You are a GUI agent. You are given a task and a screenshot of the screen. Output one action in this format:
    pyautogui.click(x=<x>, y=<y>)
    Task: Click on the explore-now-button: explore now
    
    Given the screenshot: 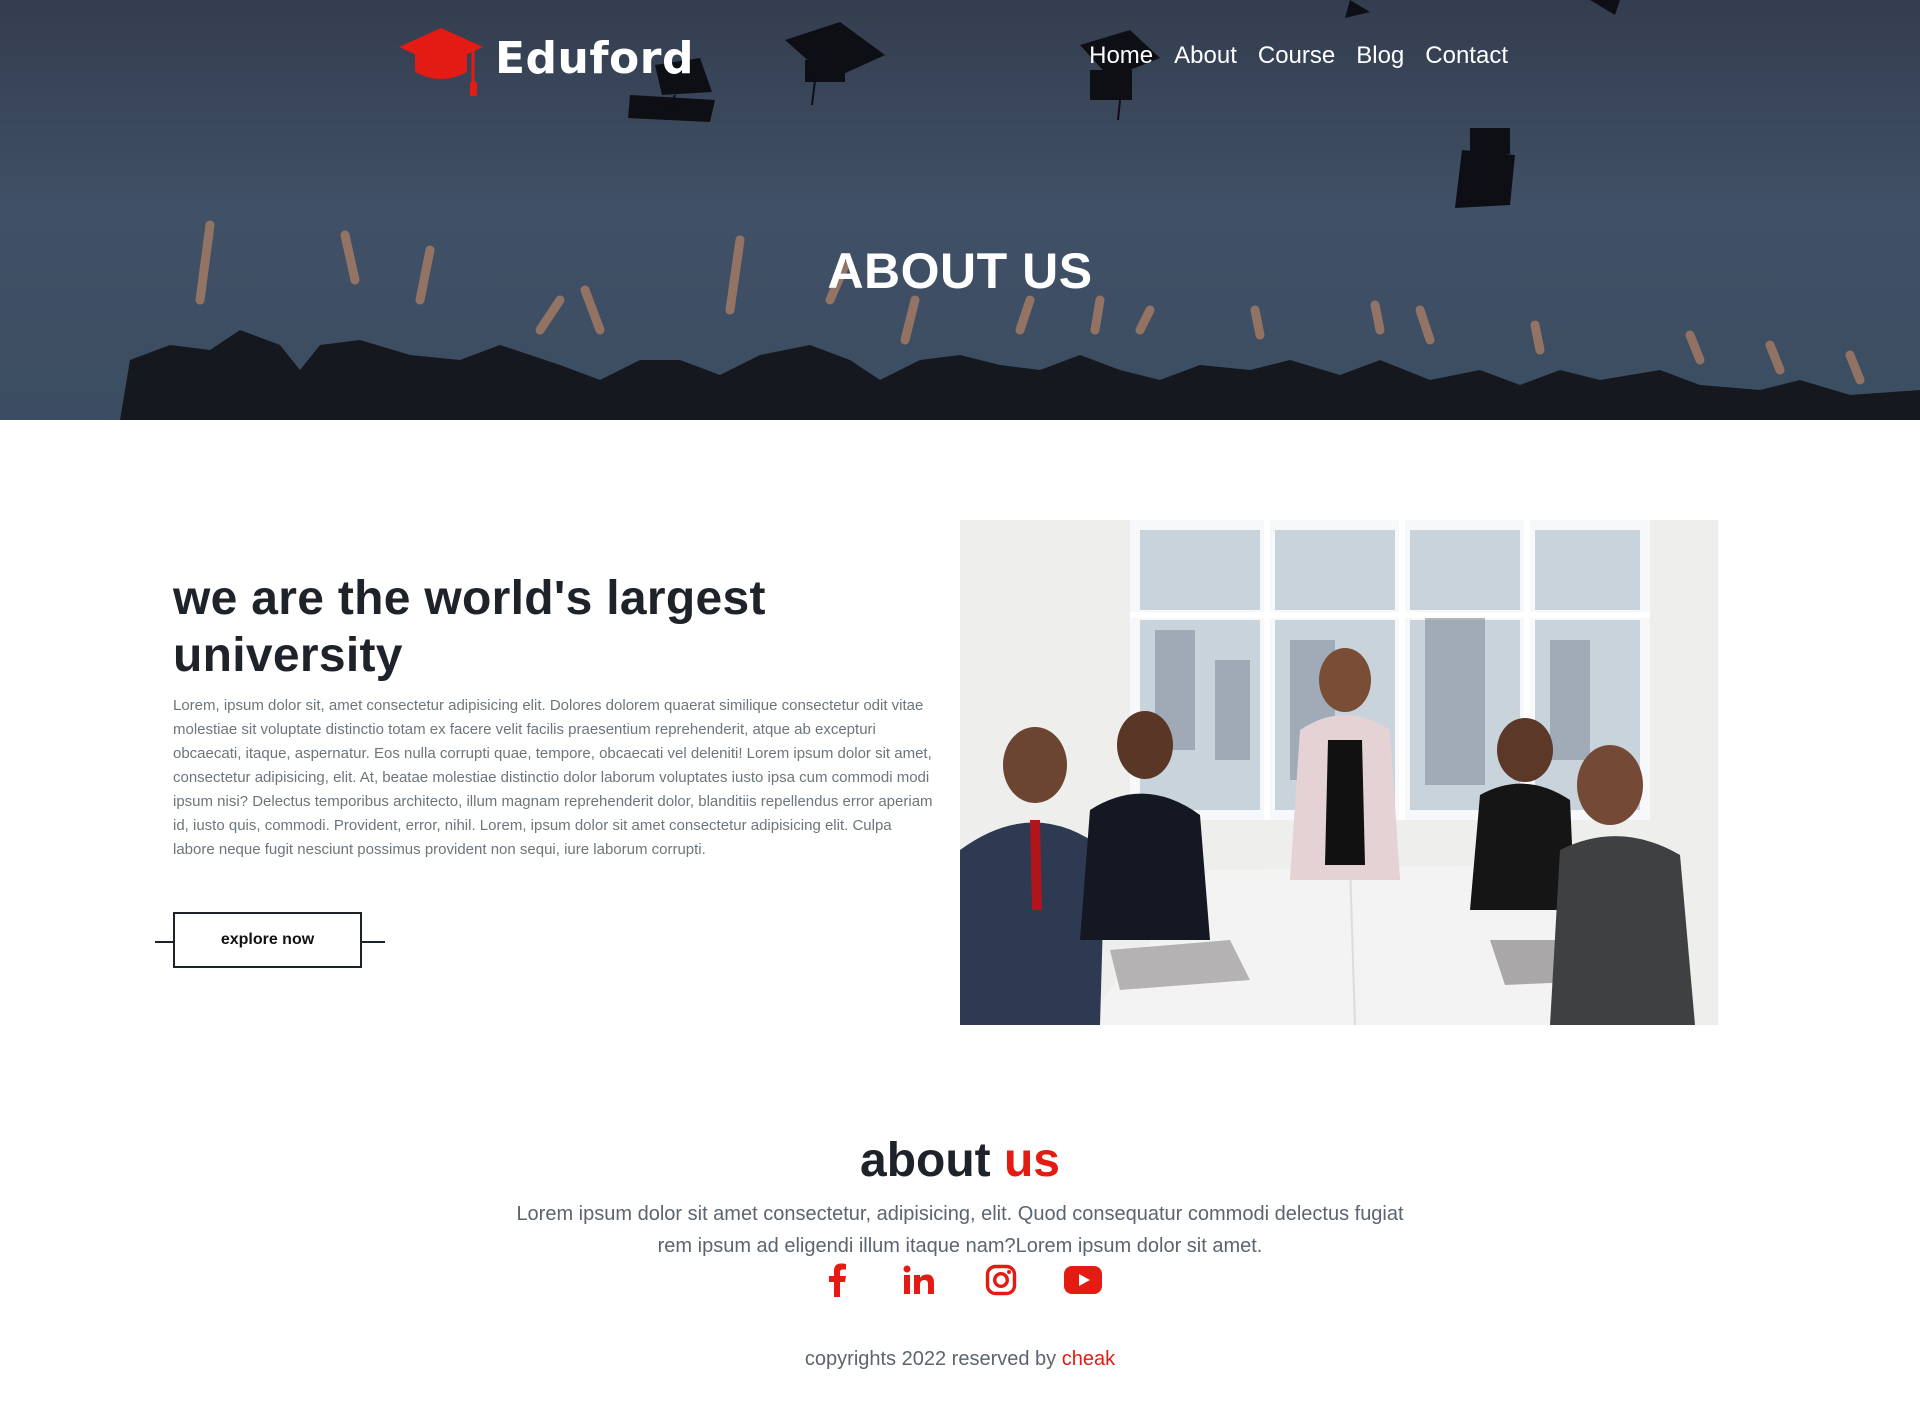 What is the action you would take?
    pyautogui.click(x=267, y=940)
    